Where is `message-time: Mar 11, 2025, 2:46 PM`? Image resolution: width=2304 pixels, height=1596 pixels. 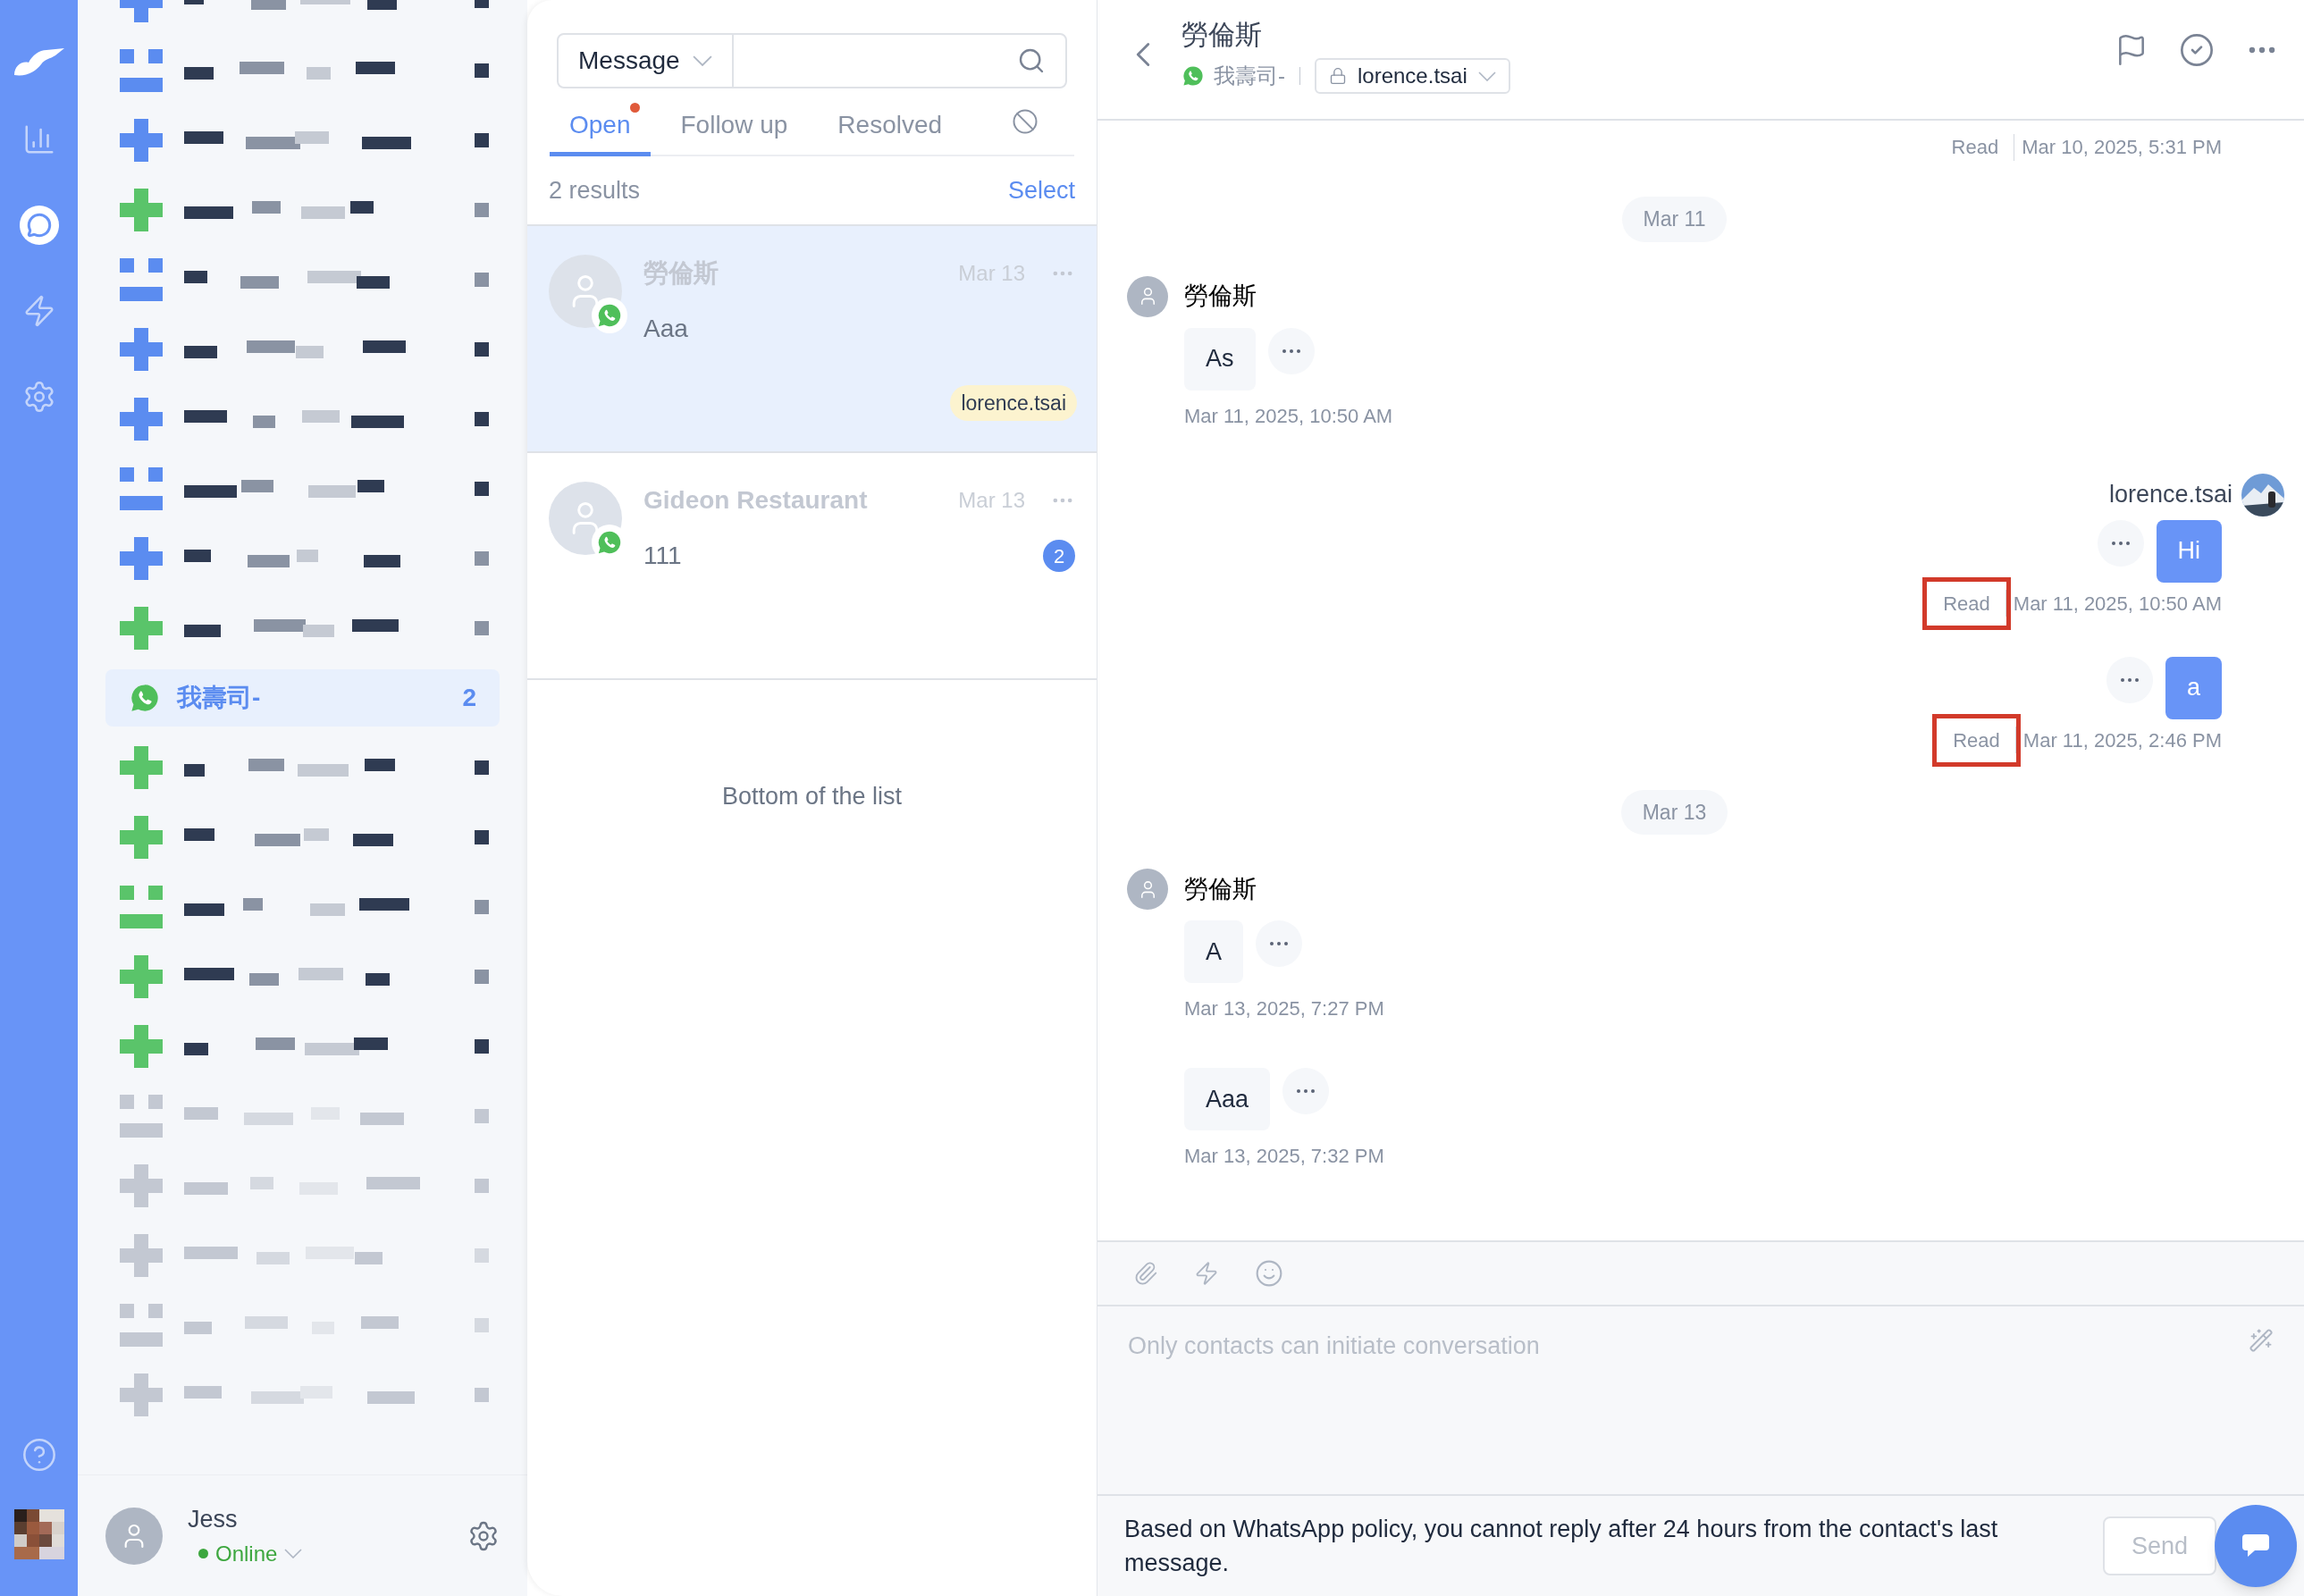
message-time: Mar 11, 2025, 2:46 PM is located at coordinates (2122, 740).